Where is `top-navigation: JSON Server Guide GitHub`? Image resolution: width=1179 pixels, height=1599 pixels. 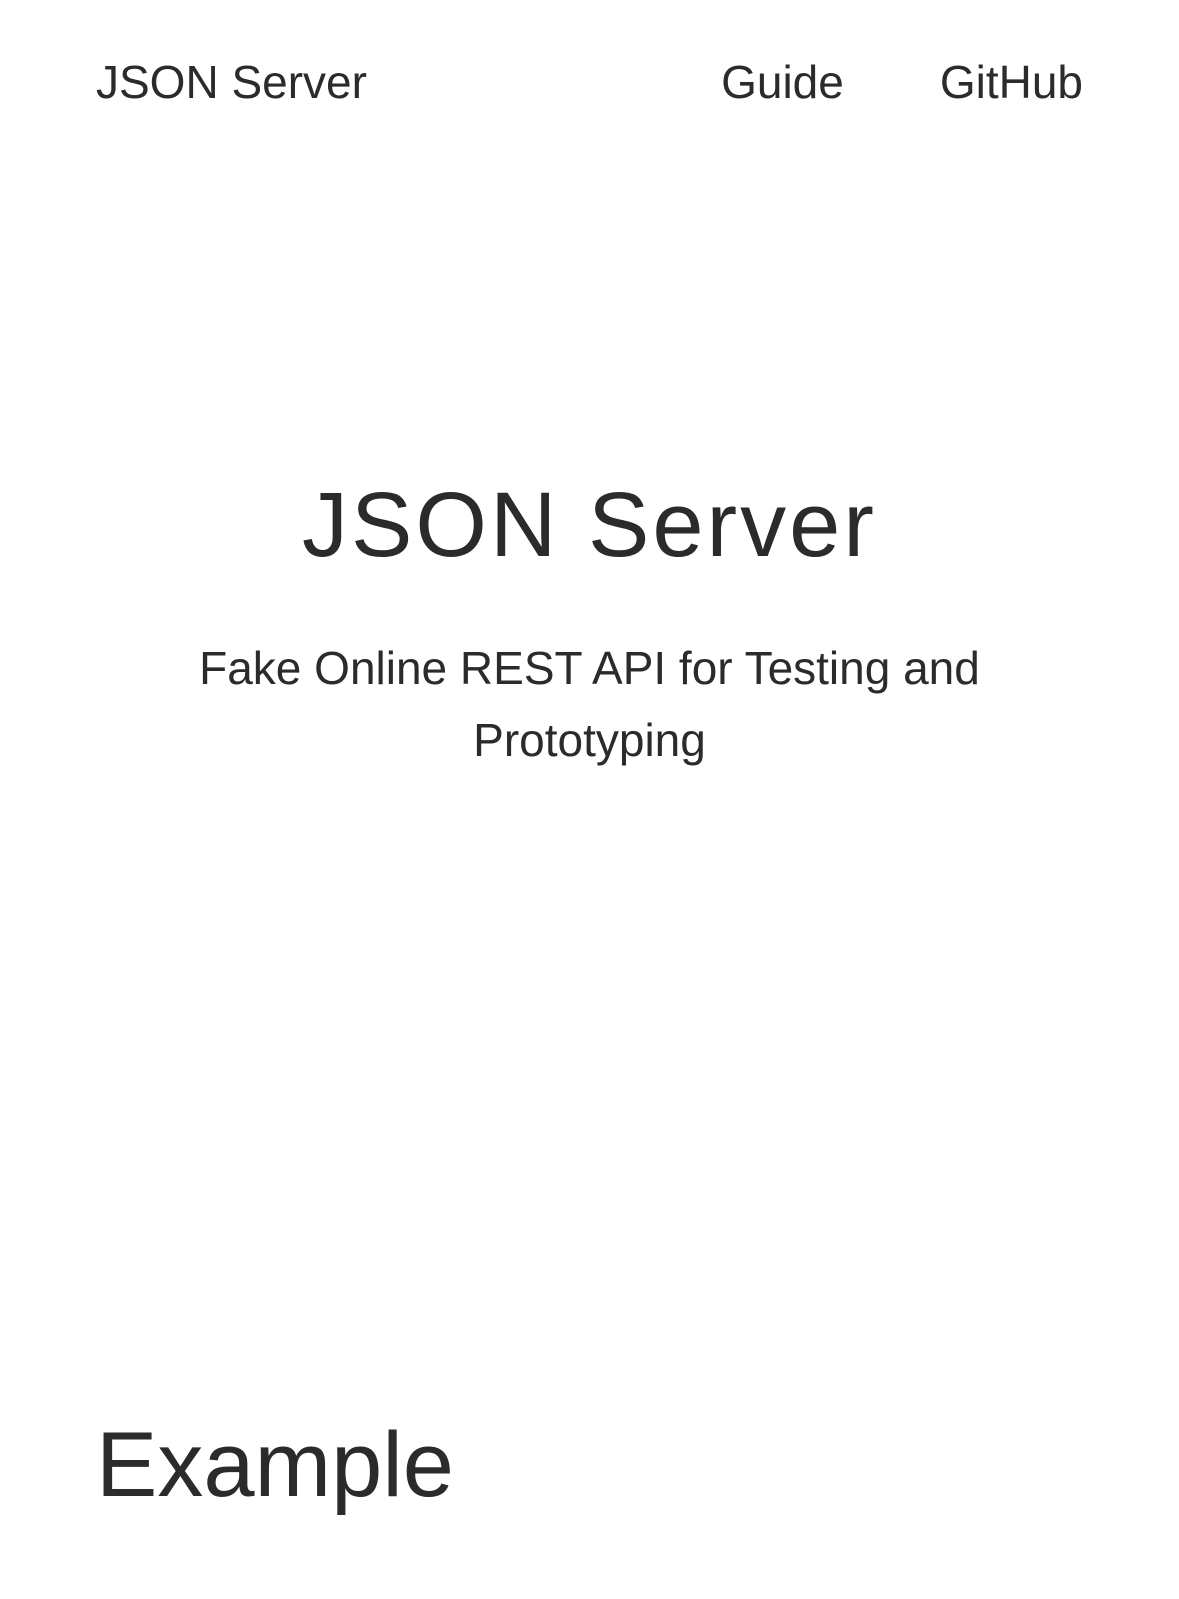
top-navigation: JSON Server Guide GitHub is located at coordinates (589, 85).